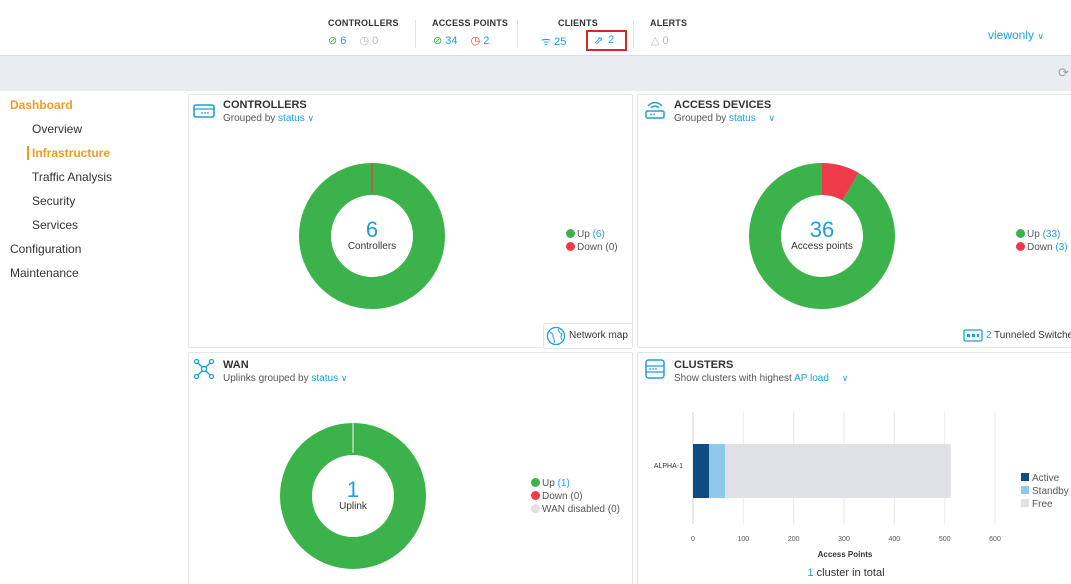  I want to click on remote-client-icon: ⇗, so click(599, 41).